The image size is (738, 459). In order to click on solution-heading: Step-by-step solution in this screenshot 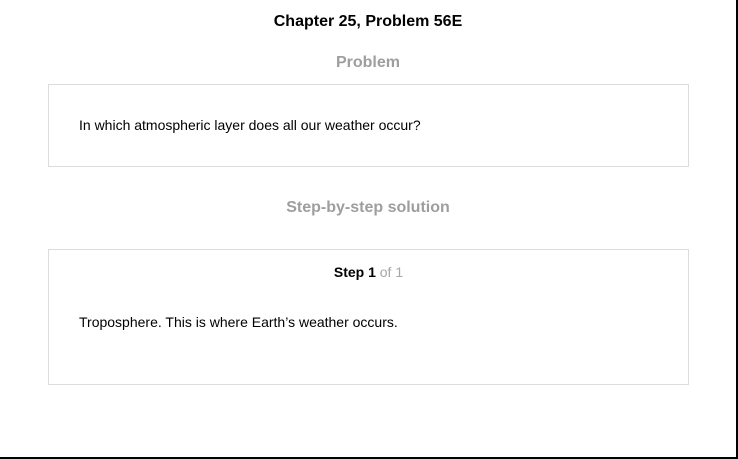, I will do `click(368, 207)`.